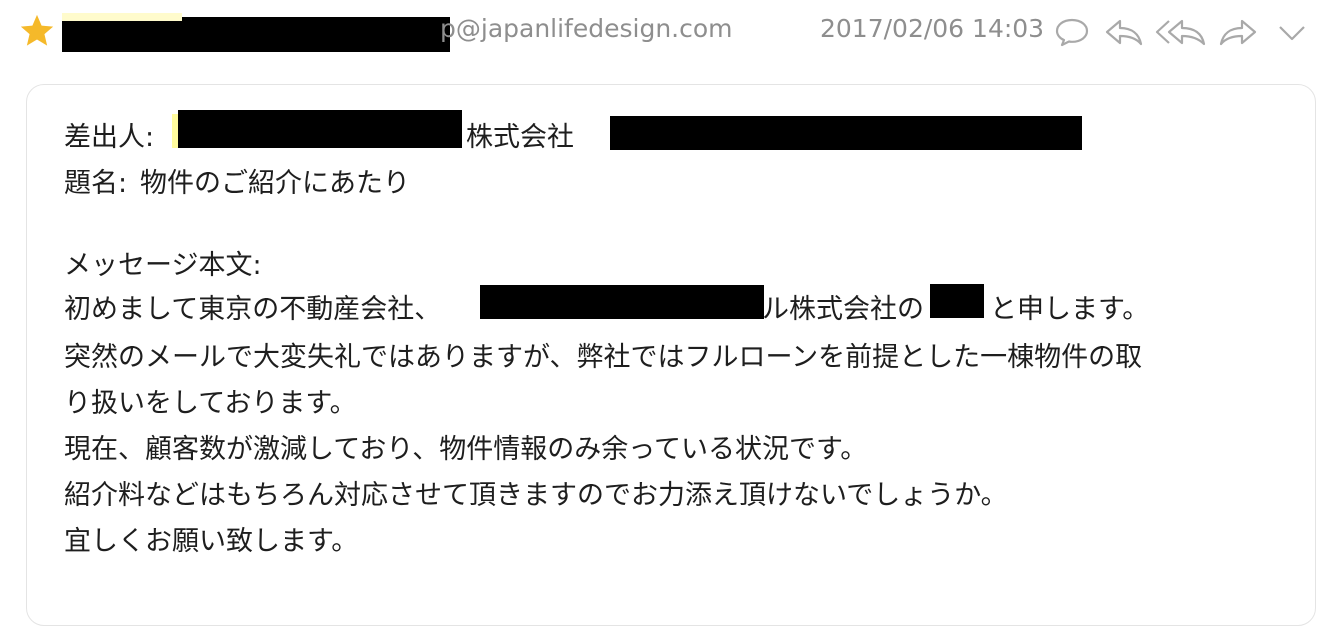 The height and width of the screenshot is (626, 1340). What do you see at coordinates (622, 302) in the screenshot?
I see `company-redaction` at bounding box center [622, 302].